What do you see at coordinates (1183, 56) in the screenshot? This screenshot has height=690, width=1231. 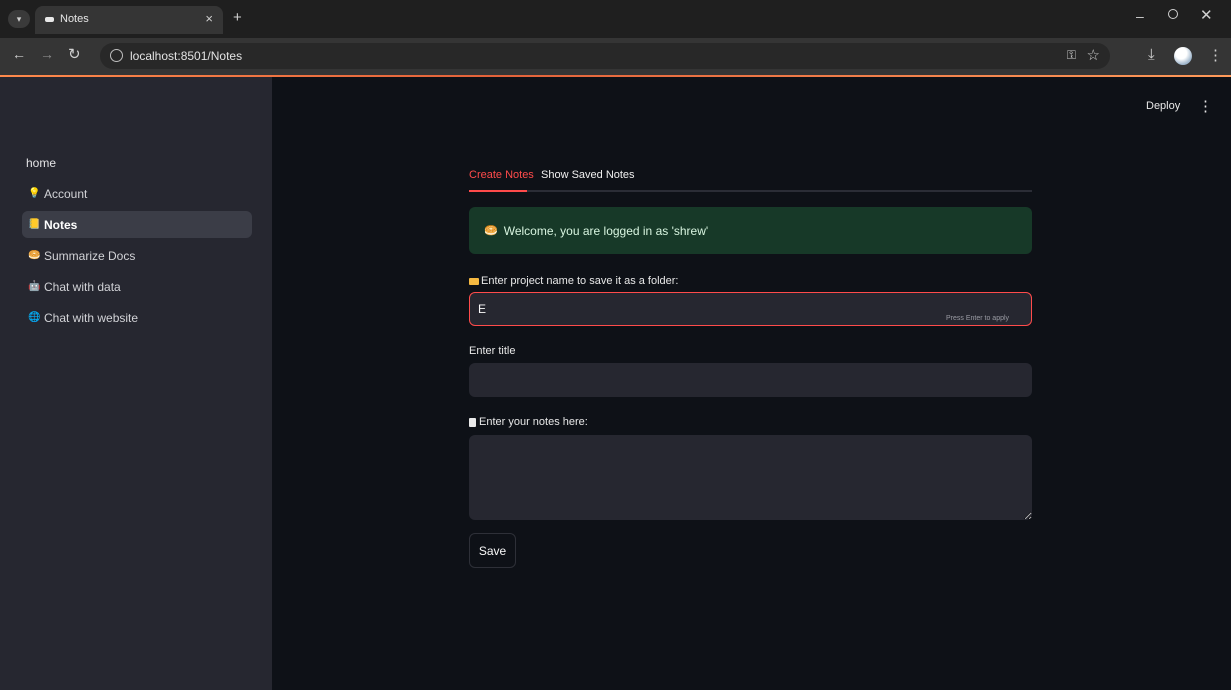 I see `profile-avatar` at bounding box center [1183, 56].